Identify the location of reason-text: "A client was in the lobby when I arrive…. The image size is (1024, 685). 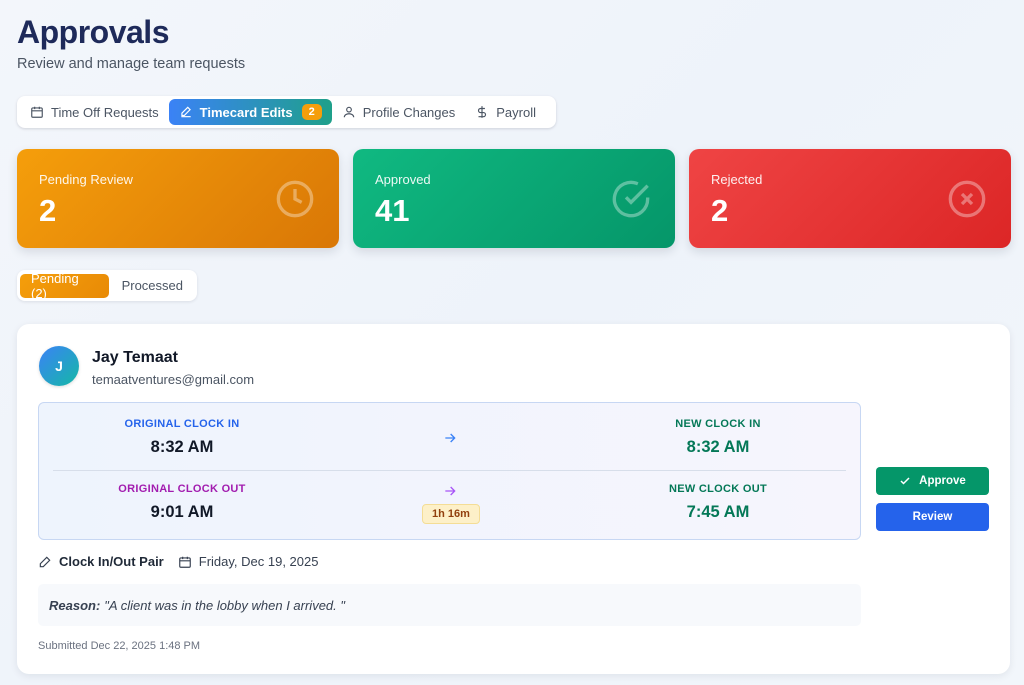
(224, 605).